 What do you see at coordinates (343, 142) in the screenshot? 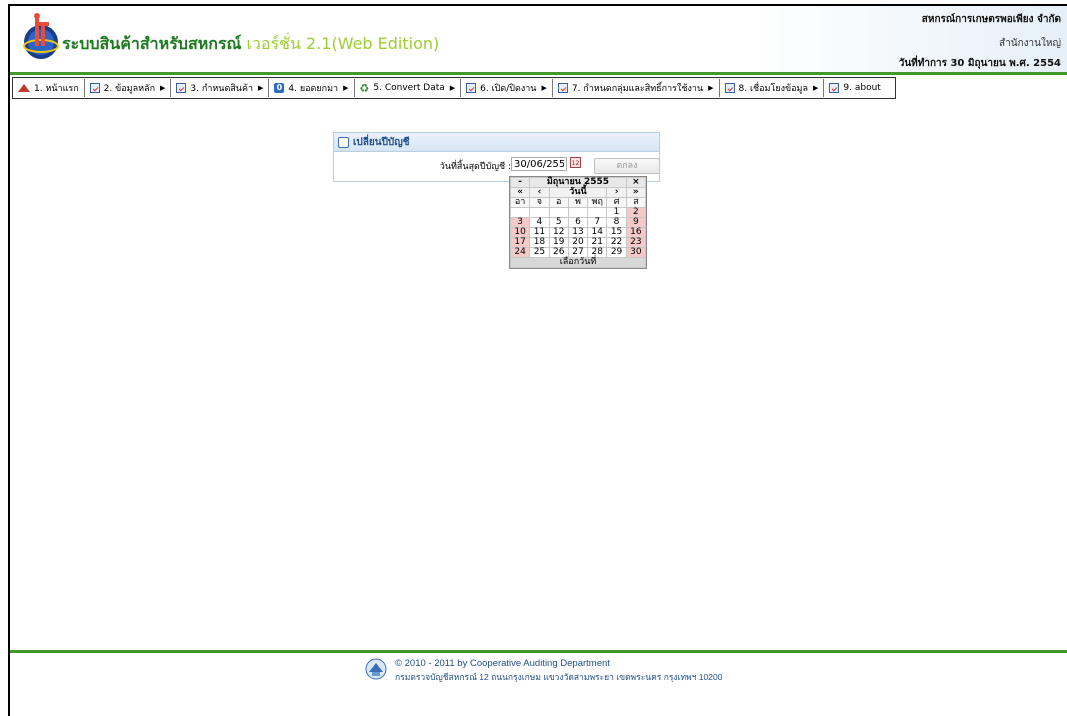
I see `panel-icon` at bounding box center [343, 142].